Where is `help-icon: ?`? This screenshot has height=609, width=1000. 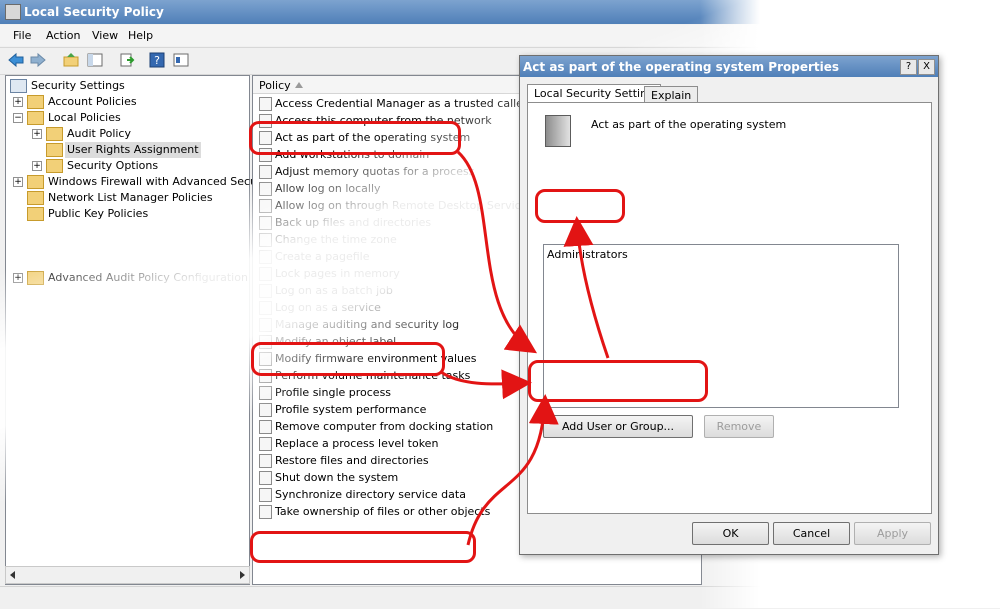 help-icon: ? is located at coordinates (157, 60).